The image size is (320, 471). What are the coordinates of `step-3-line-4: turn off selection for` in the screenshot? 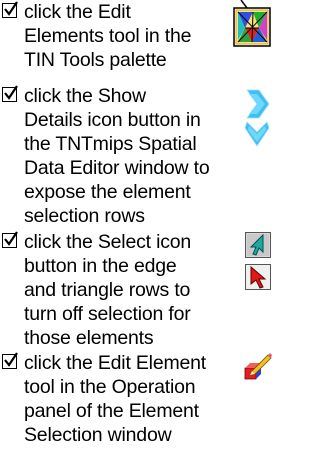 It's located at (107, 314).